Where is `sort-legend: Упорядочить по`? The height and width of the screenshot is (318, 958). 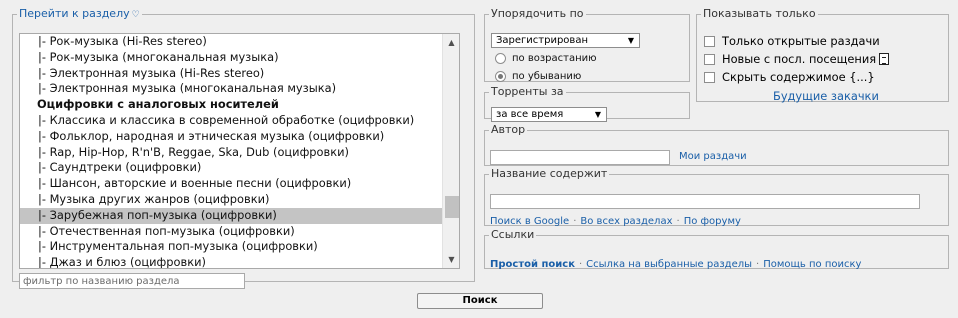
sort-legend: Упорядочить по is located at coordinates (537, 13).